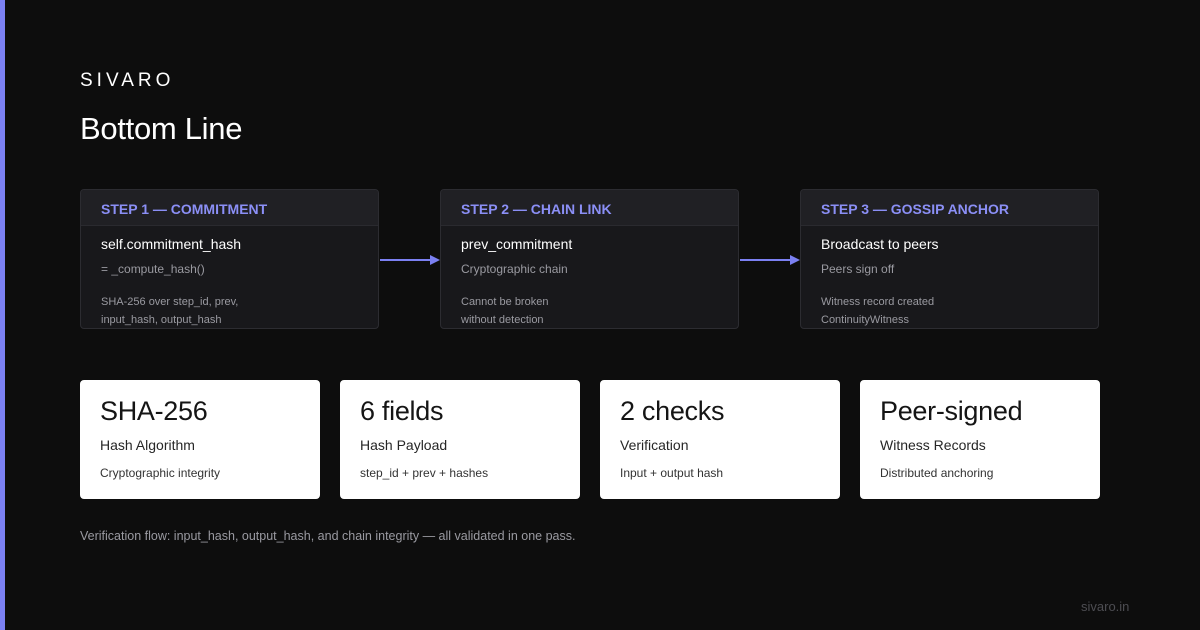 This screenshot has width=1200, height=630. I want to click on step-sub-text: Peers sign off, so click(858, 269).